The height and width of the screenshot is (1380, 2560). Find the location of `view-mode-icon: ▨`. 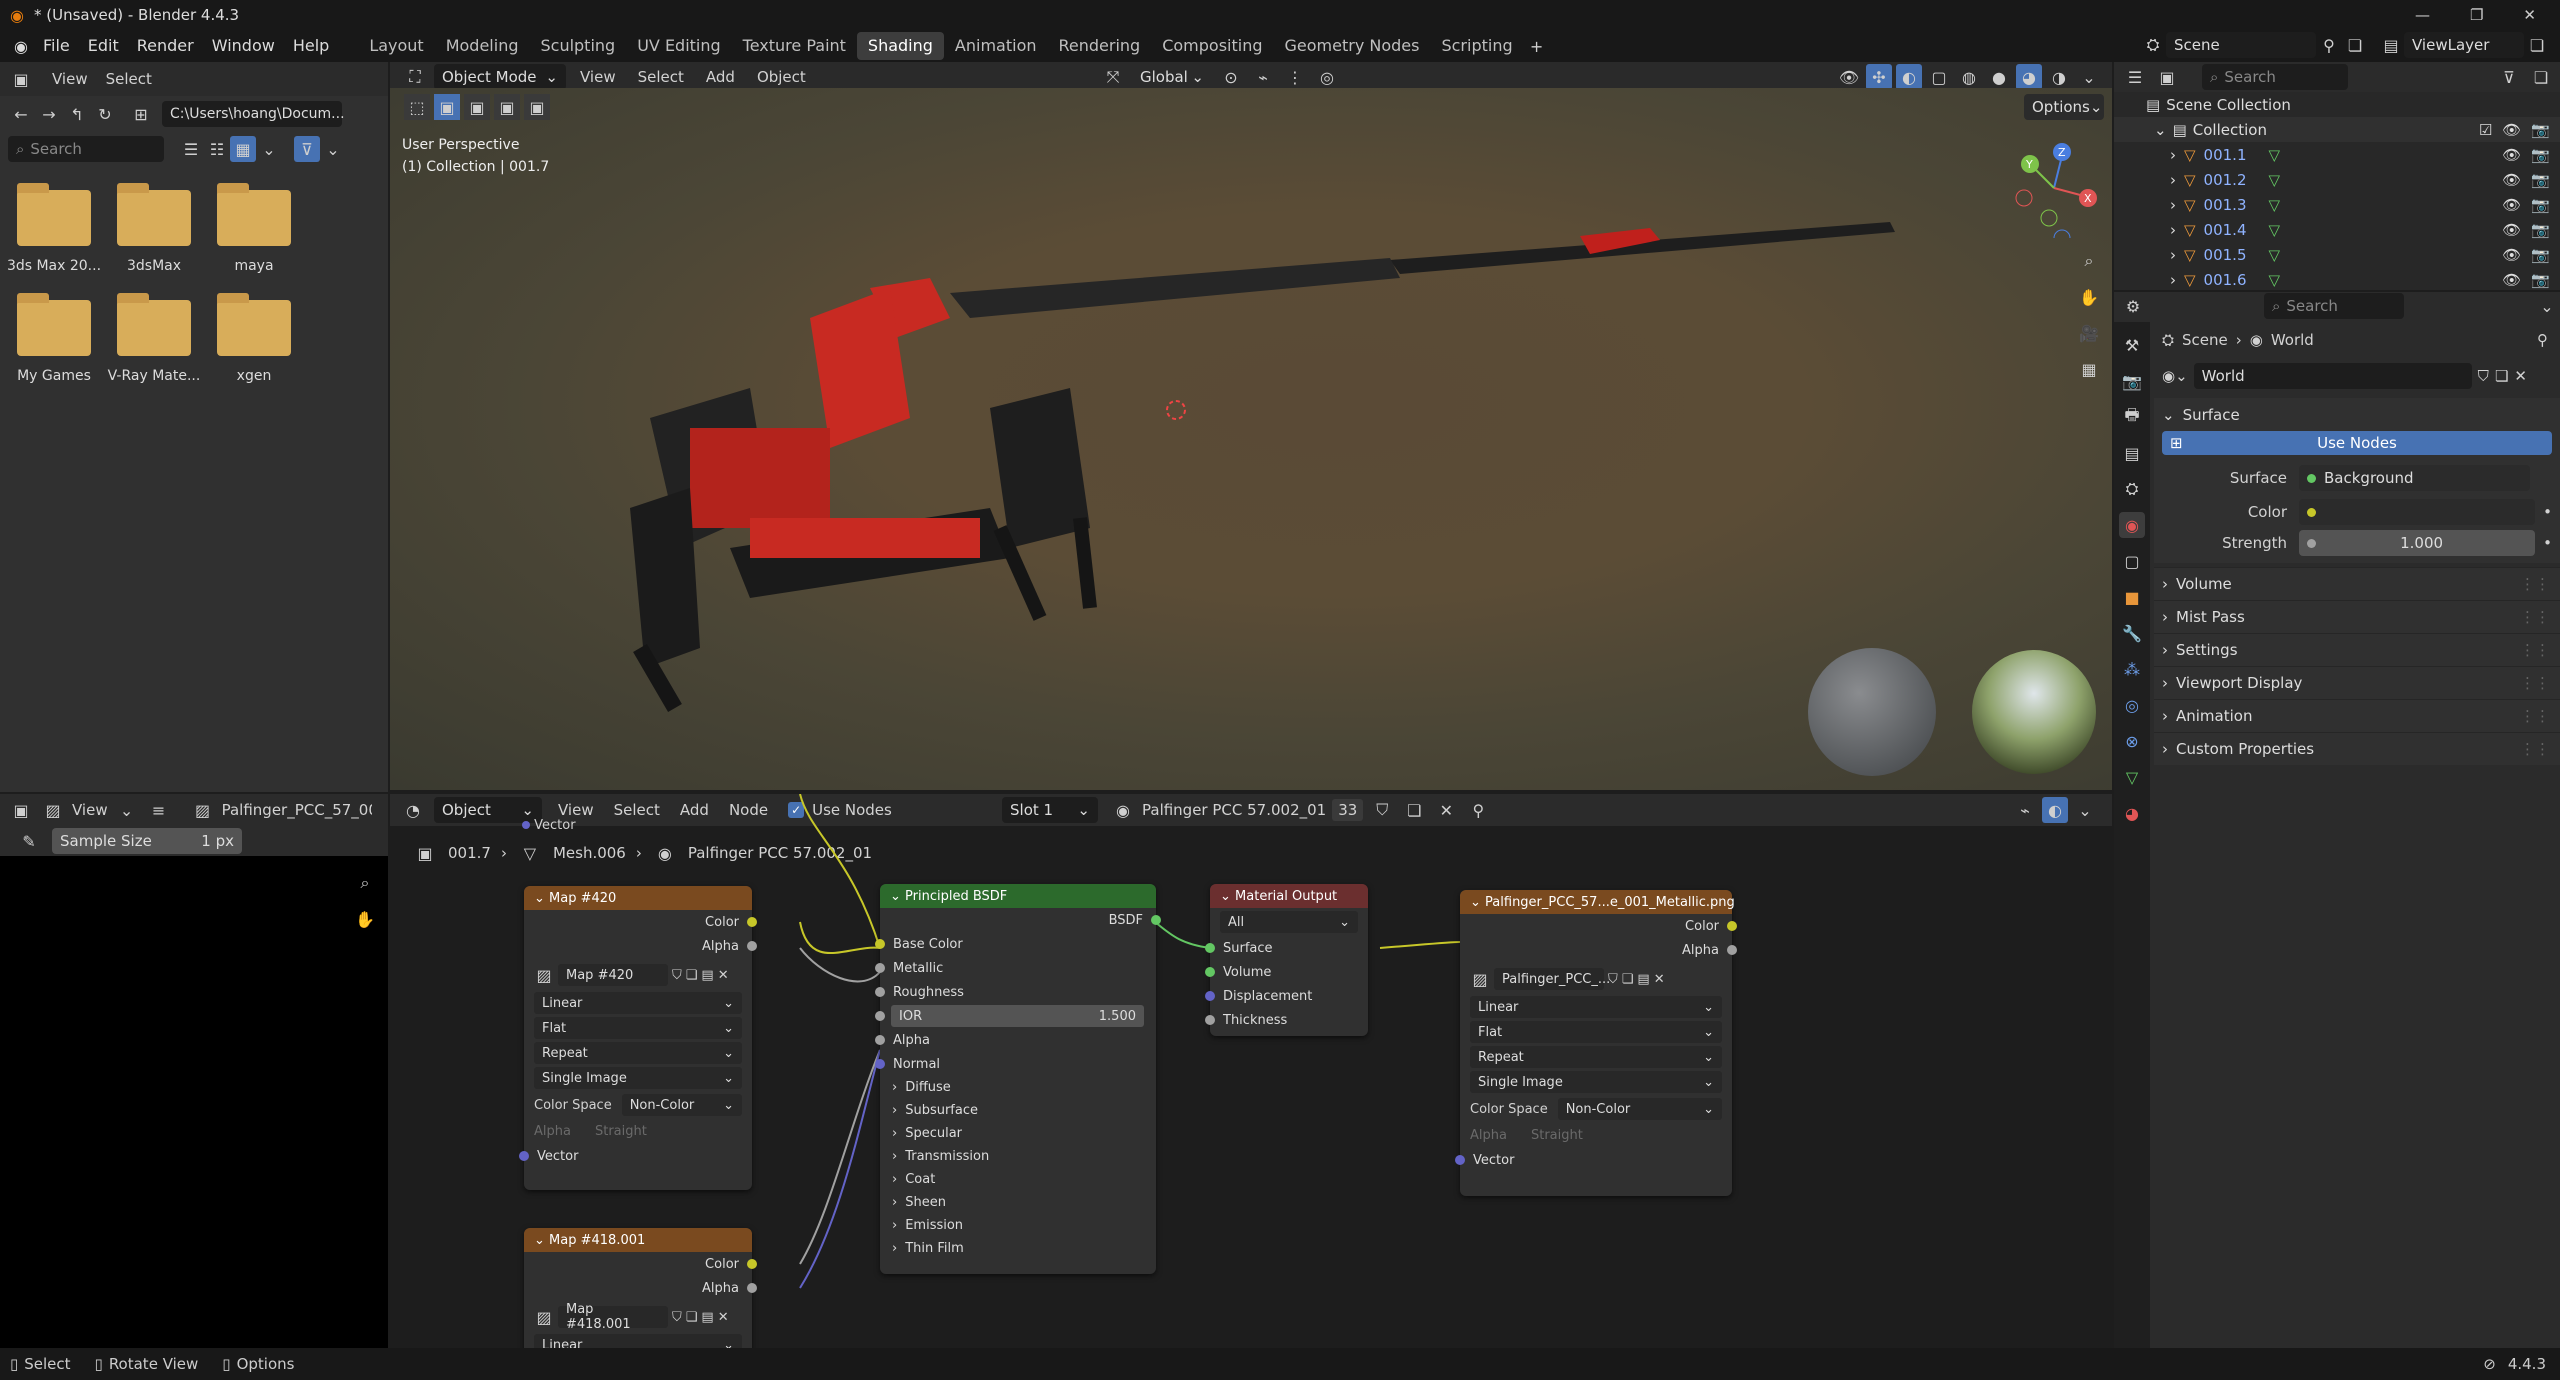

view-mode-icon: ▨ is located at coordinates (53, 810).